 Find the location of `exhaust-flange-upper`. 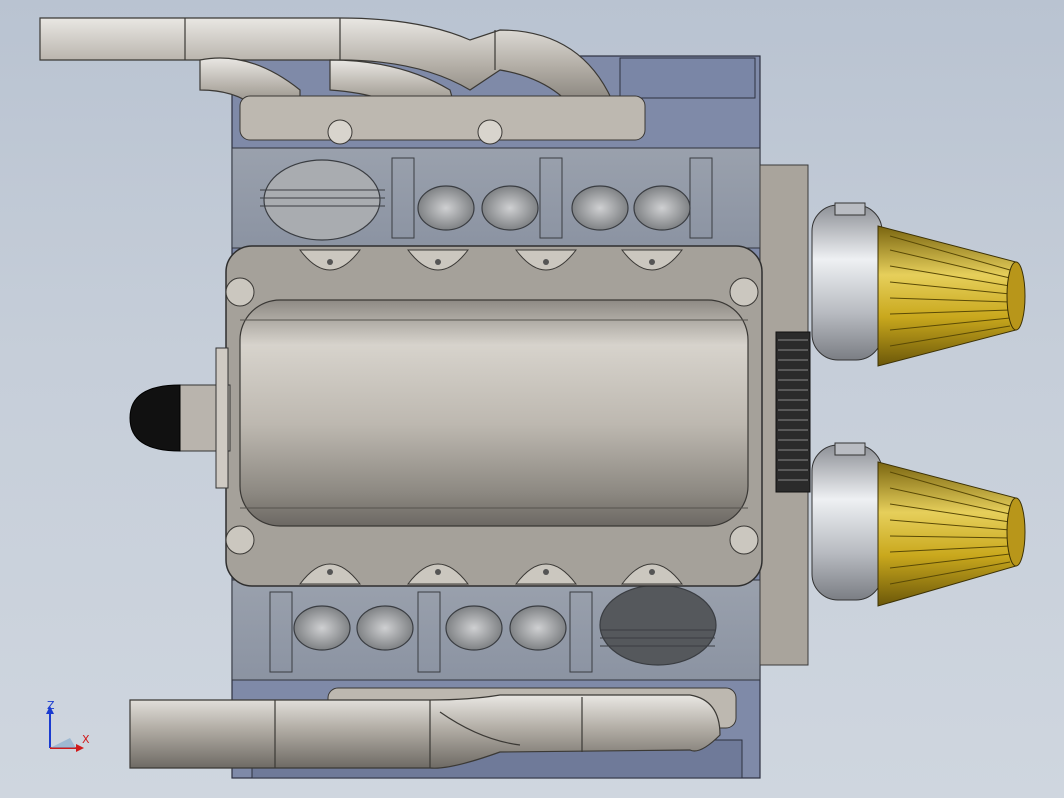

exhaust-flange-upper is located at coordinates (442, 120).